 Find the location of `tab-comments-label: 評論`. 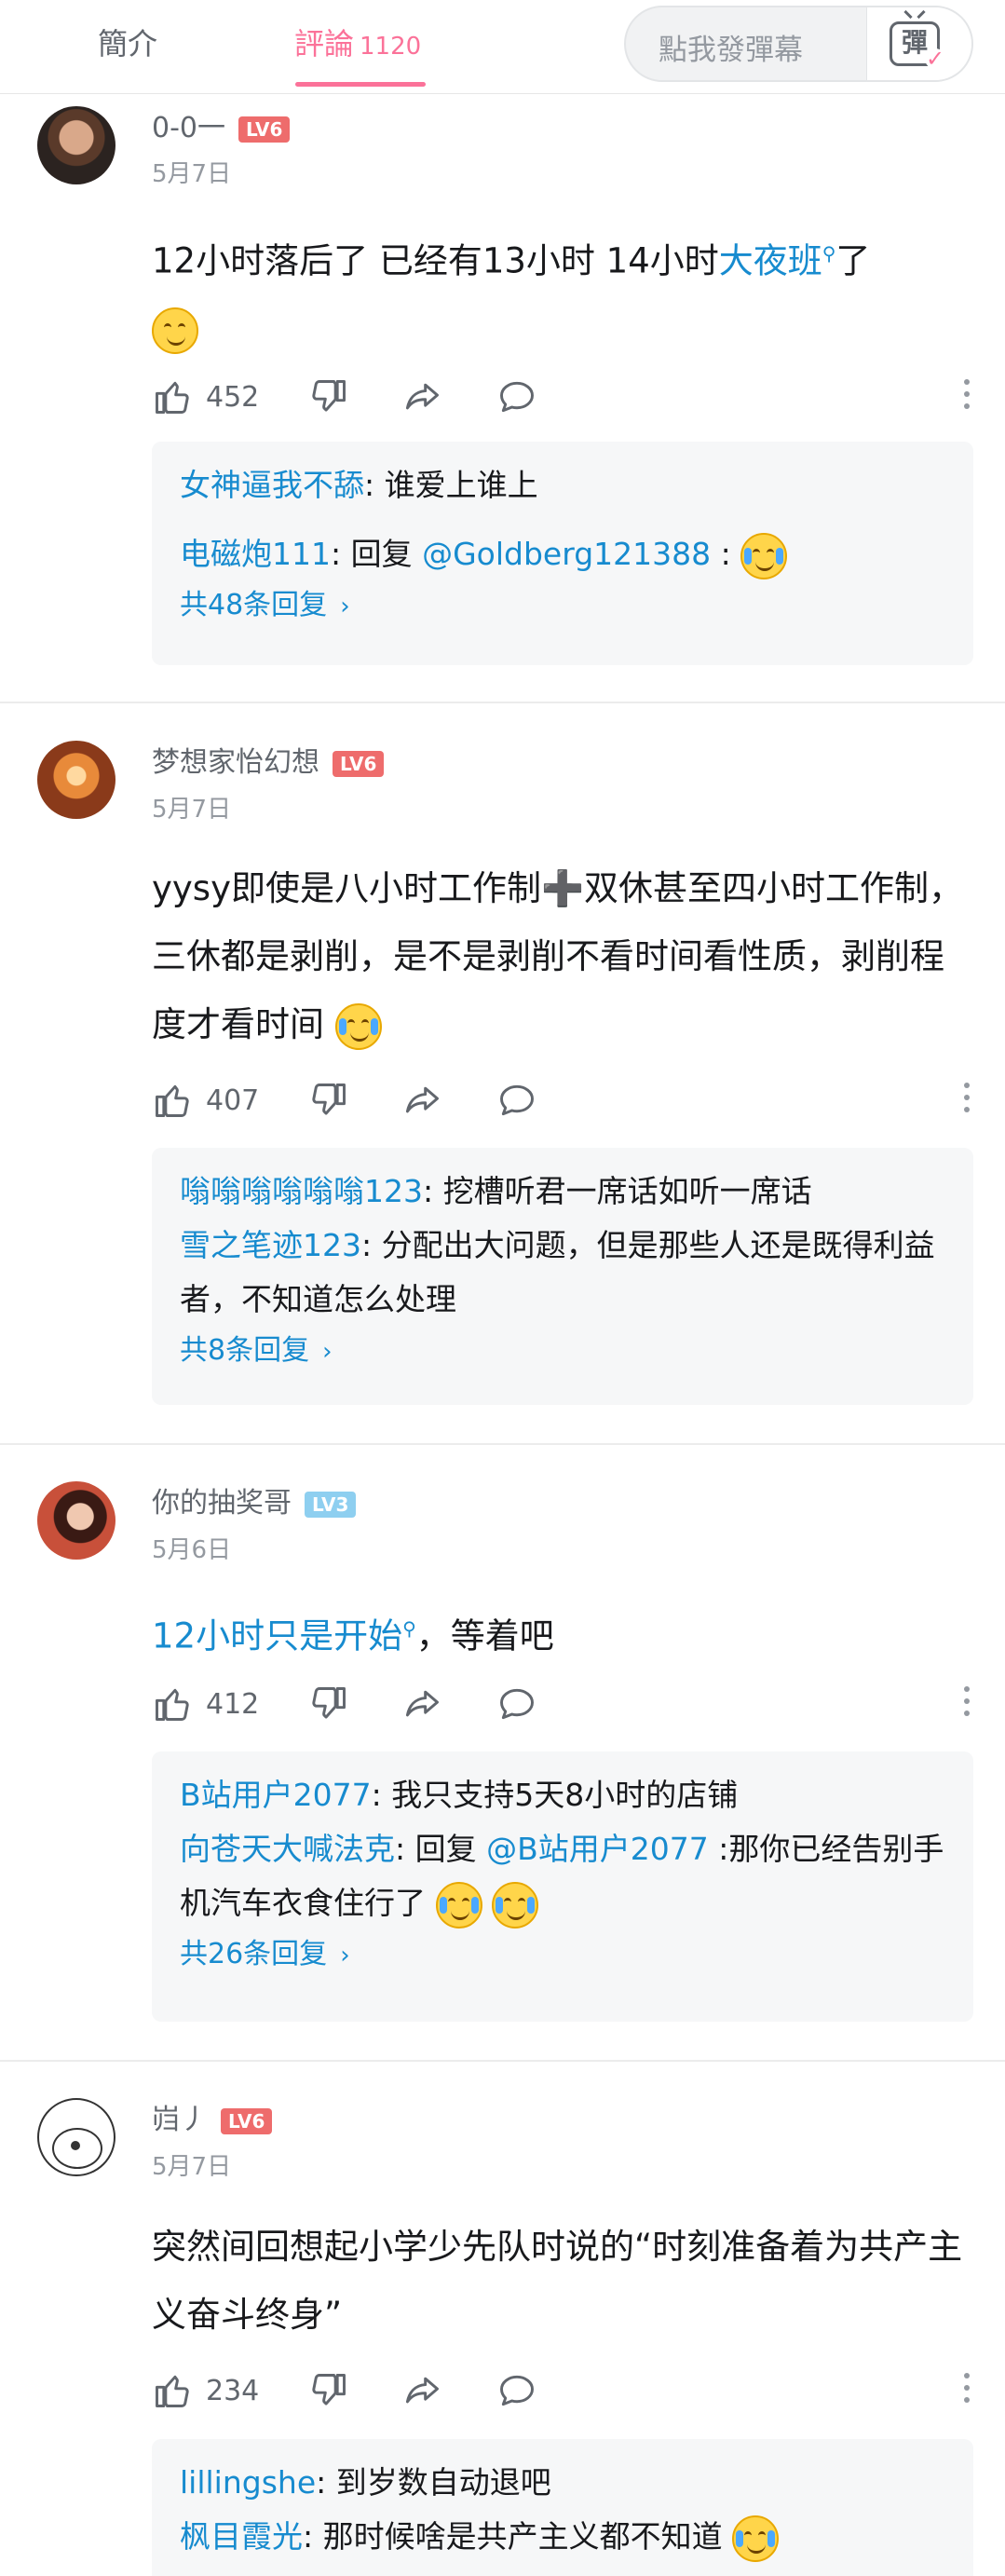

tab-comments-label: 評論 is located at coordinates (324, 43).